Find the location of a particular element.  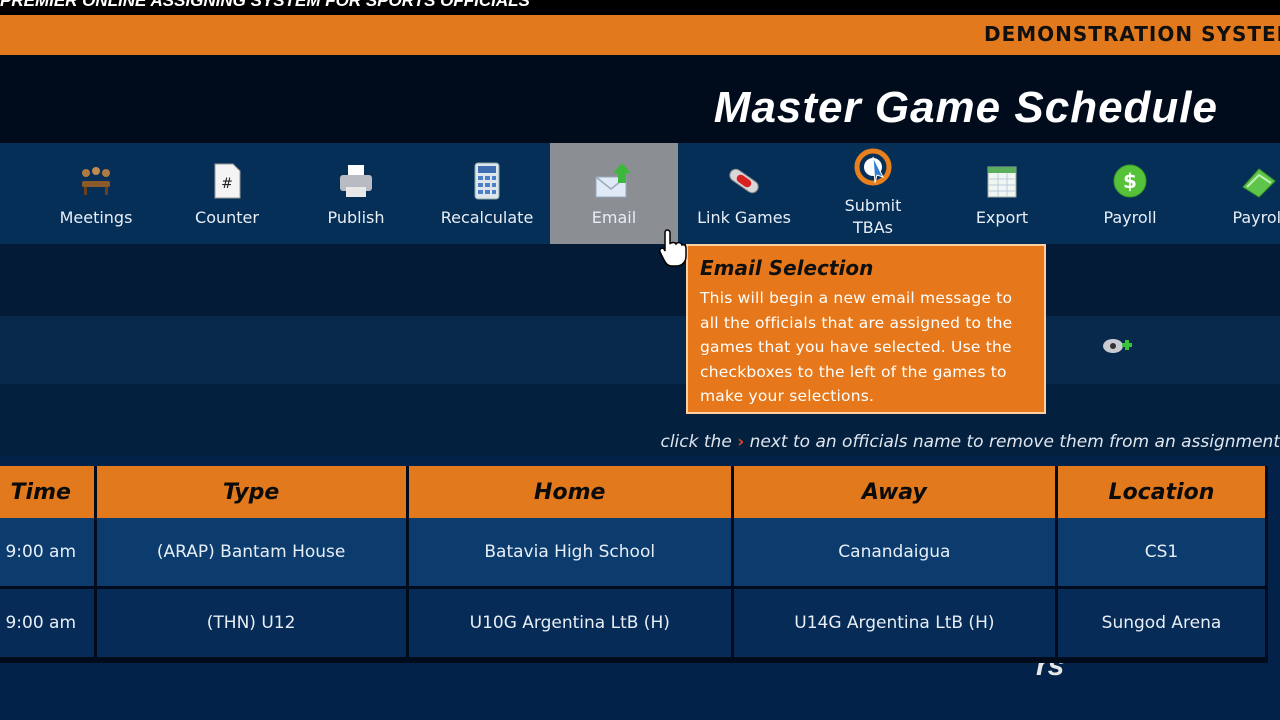

dollar-icon: $ is located at coordinates (1130, 181).